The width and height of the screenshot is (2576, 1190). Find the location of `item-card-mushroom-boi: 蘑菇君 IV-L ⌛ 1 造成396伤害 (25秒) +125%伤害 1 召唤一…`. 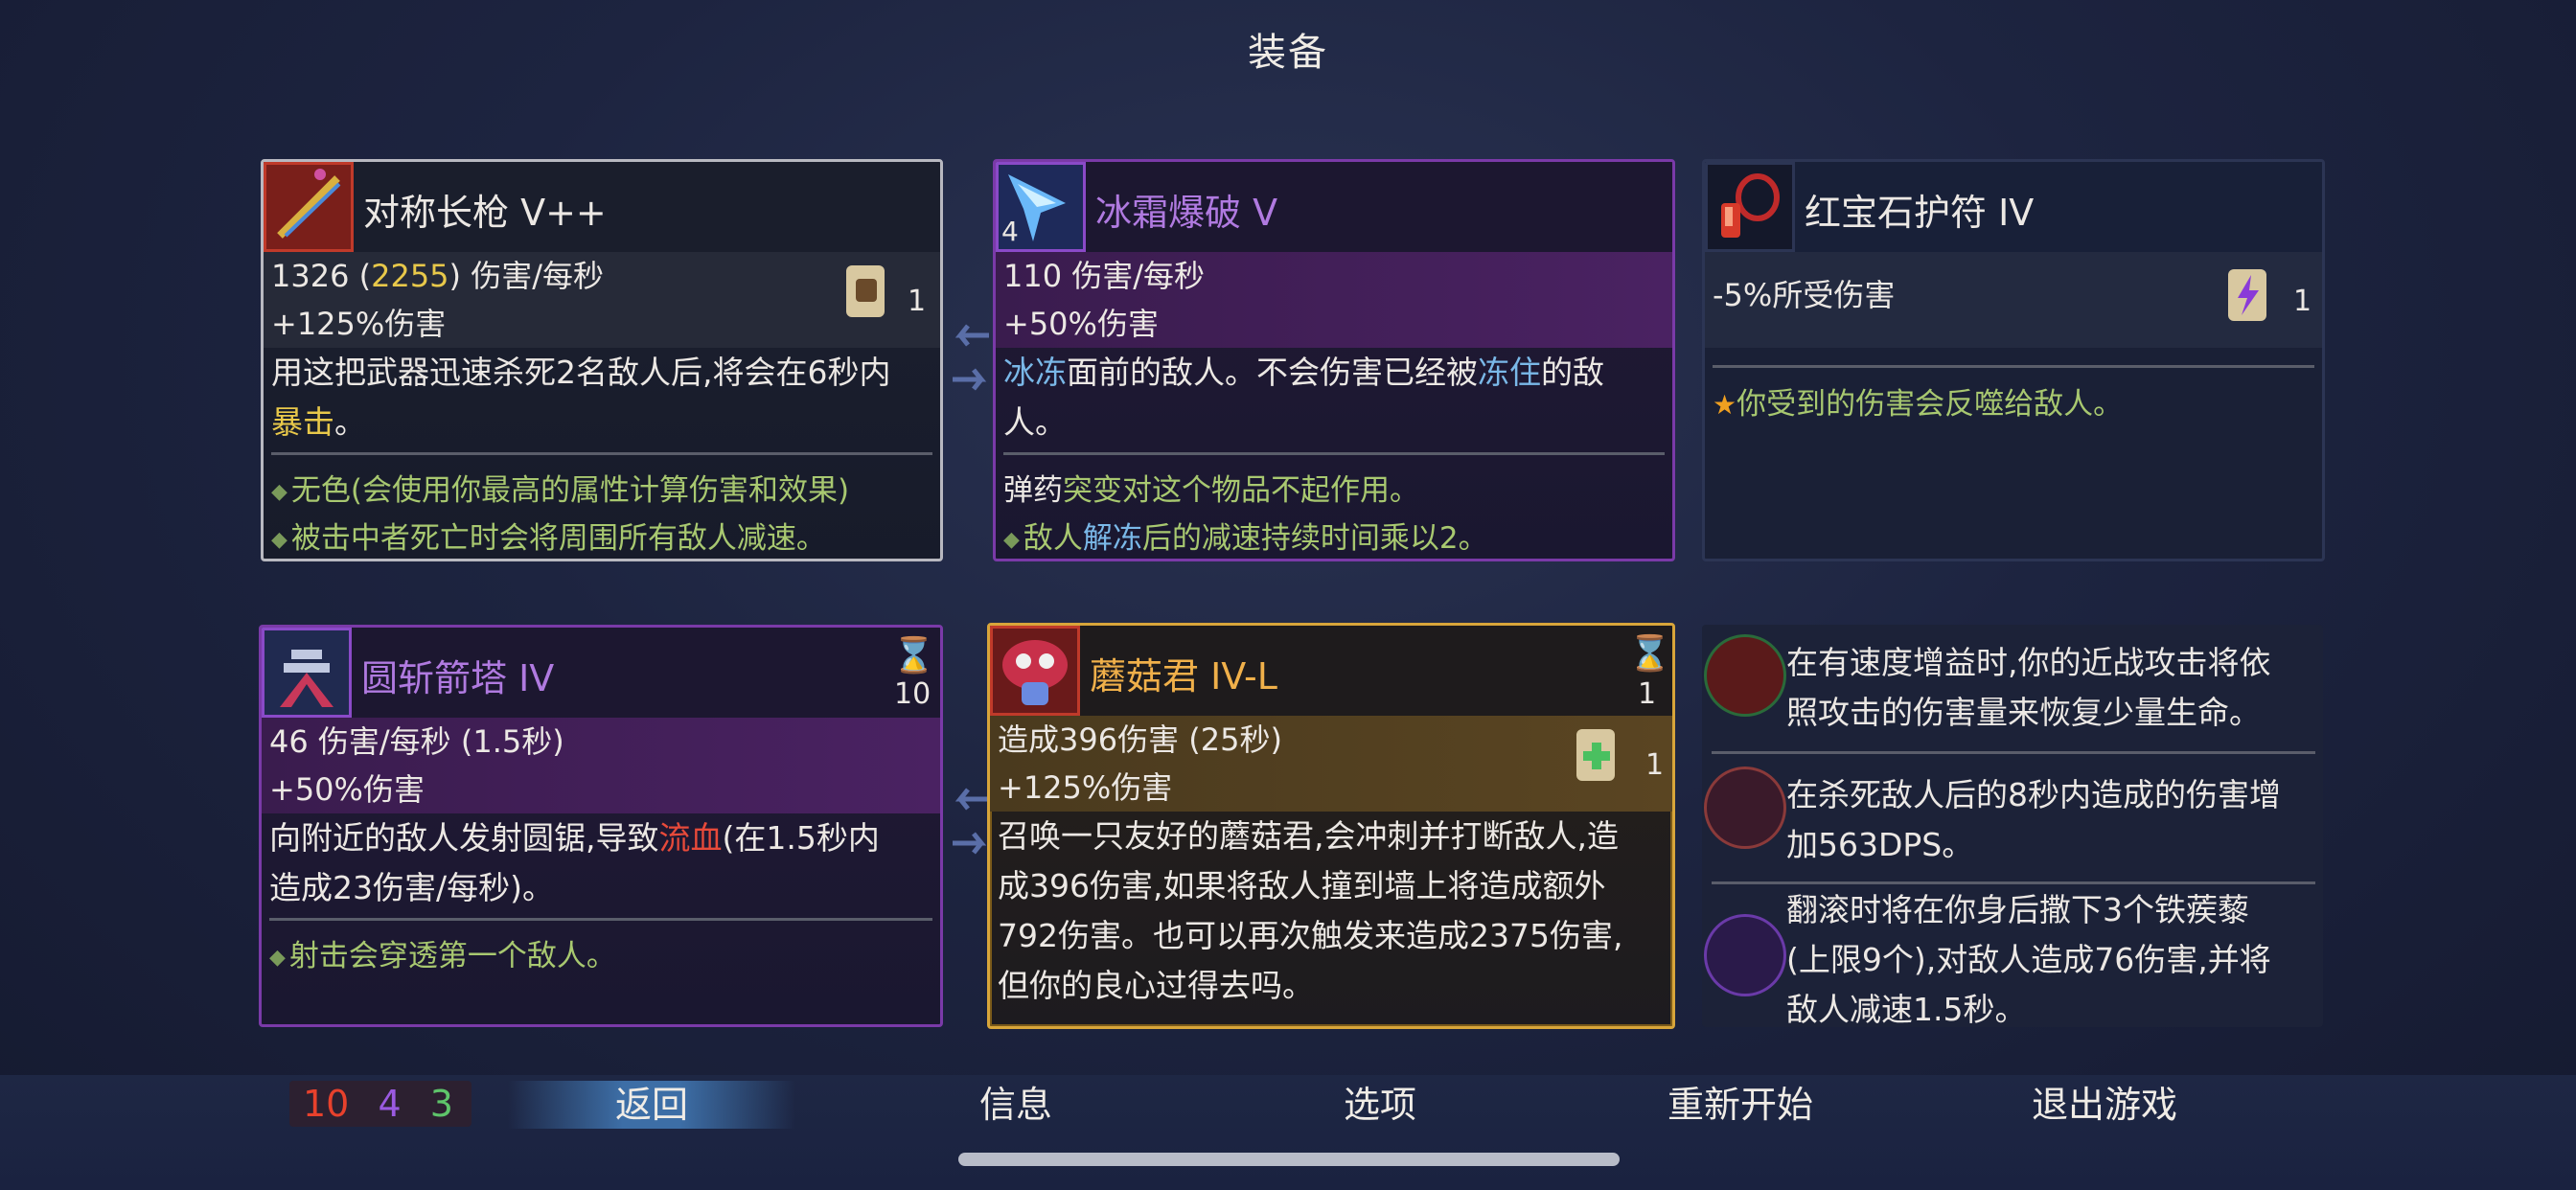

item-card-mushroom-boi: 蘑菇君 IV-L ⌛ 1 造成396伤害 (25秒) +125%伤害 1 召唤一… is located at coordinates (1331, 826).